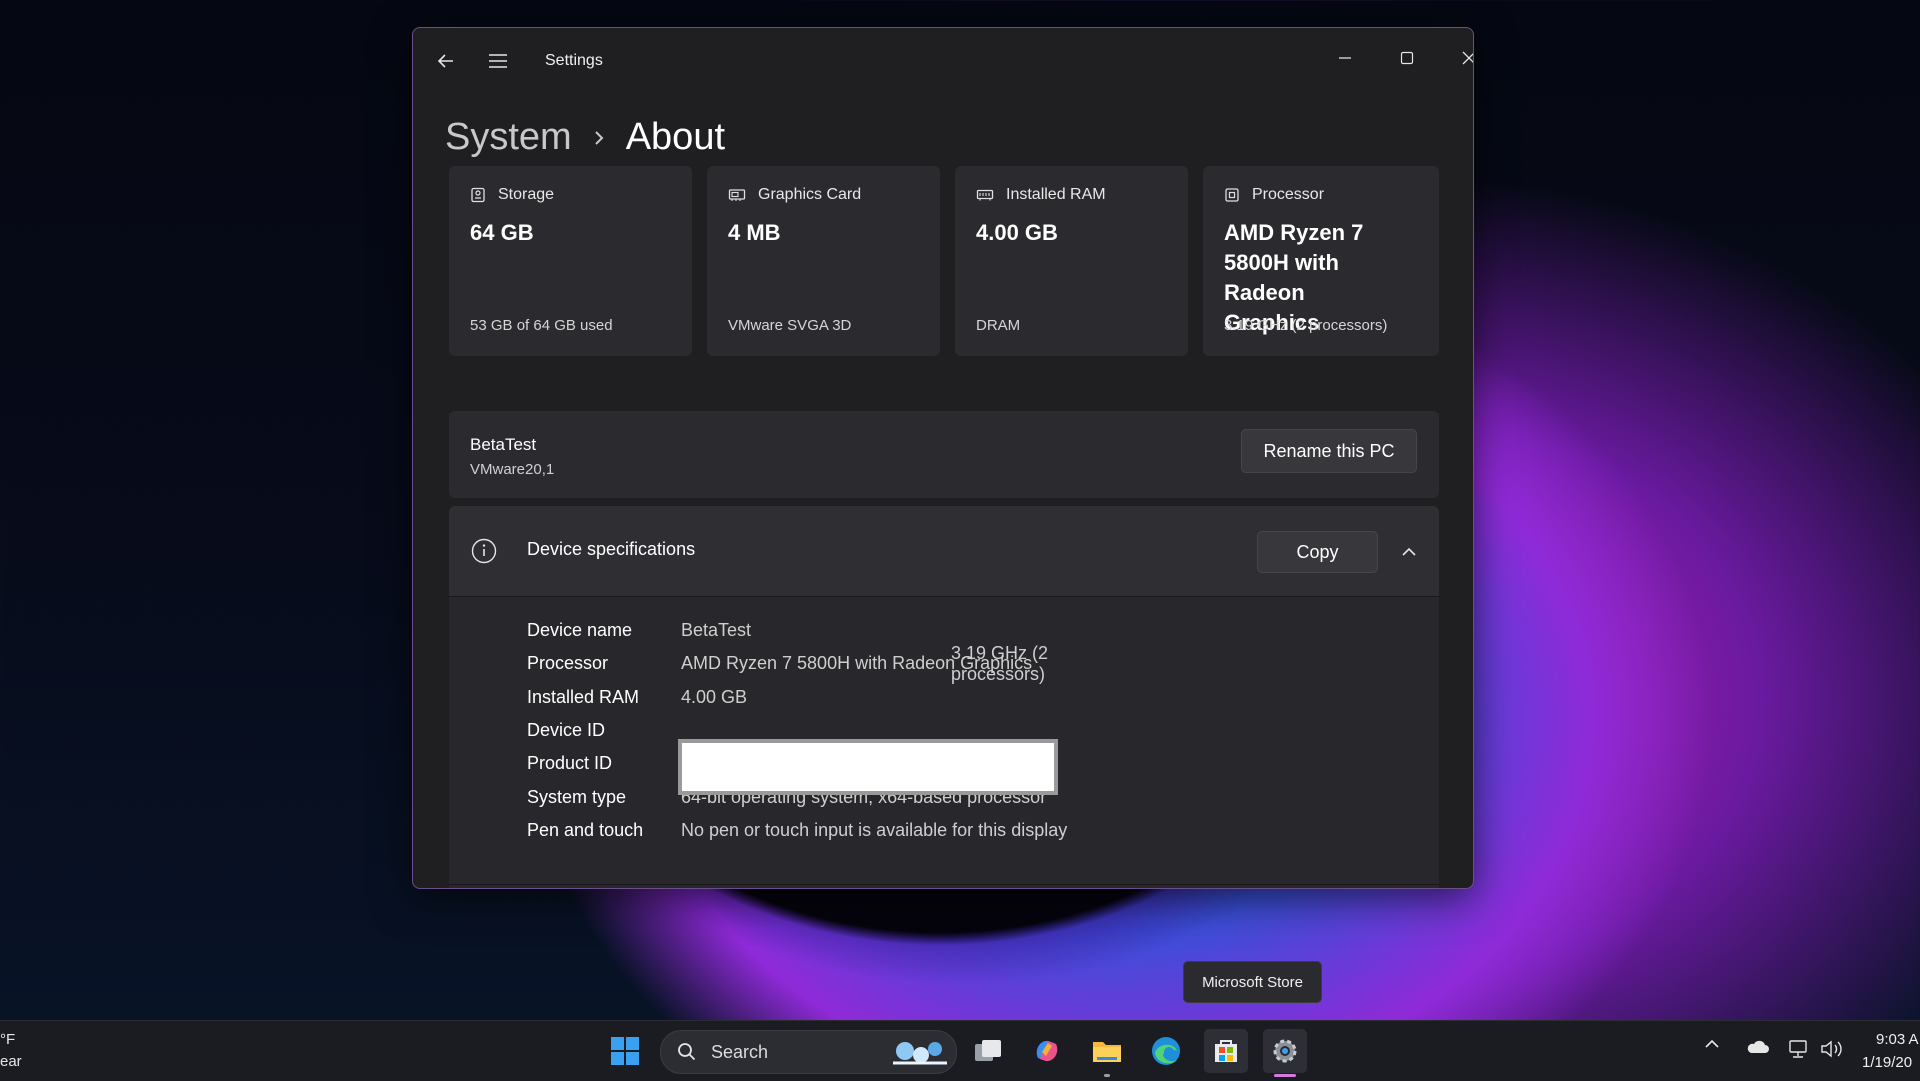 This screenshot has width=1920, height=1081. I want to click on copilot-icon, so click(1047, 1051).